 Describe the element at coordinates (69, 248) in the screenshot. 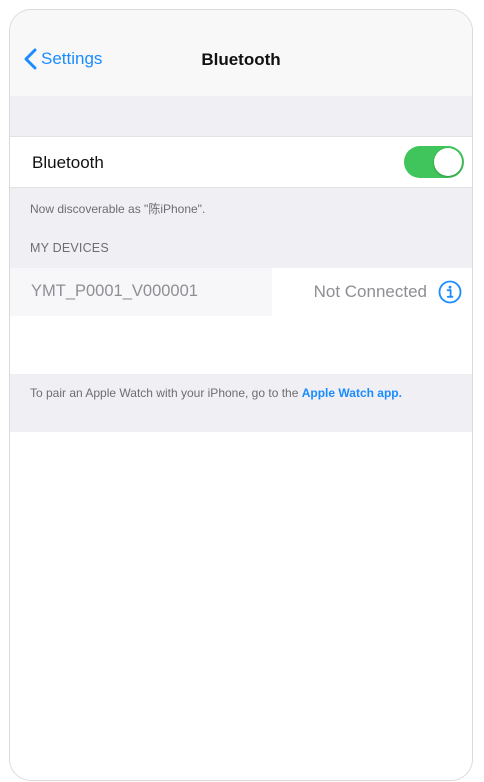

I see `my-devices-header: MY DEVICES` at that location.